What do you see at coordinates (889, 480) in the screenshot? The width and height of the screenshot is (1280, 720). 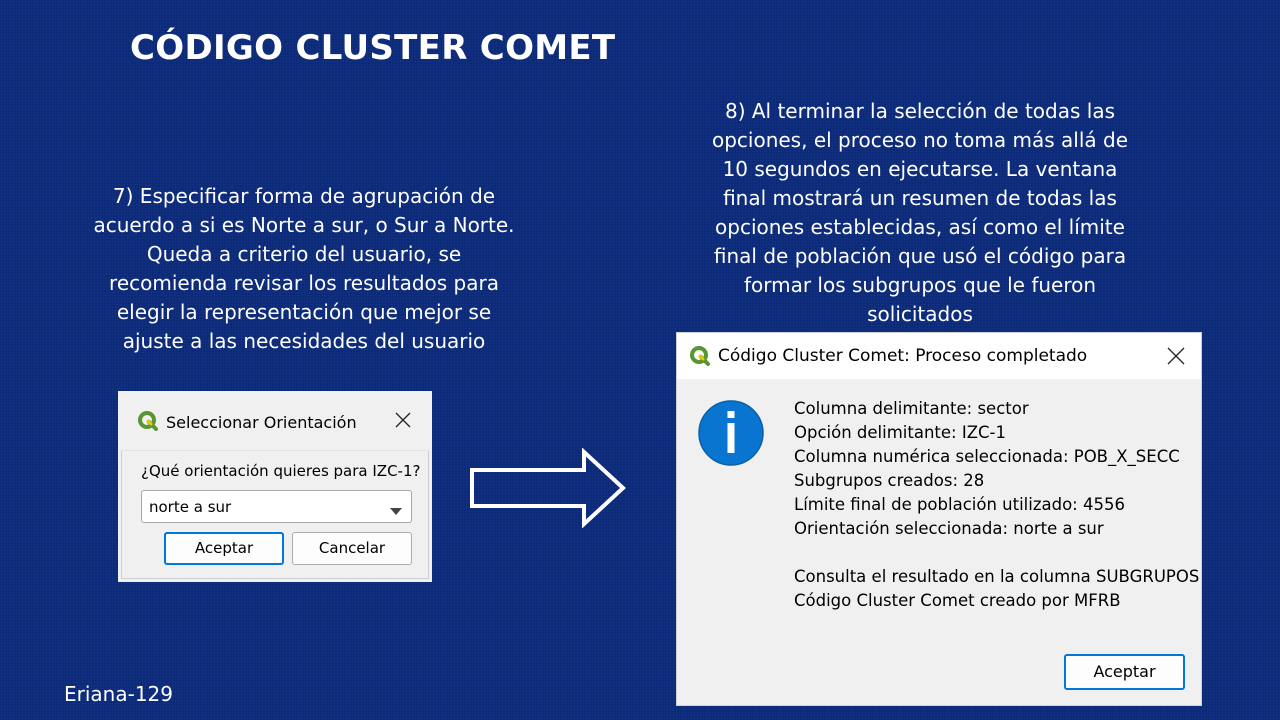 I see `summary-line: Subgrupos creados: 28` at bounding box center [889, 480].